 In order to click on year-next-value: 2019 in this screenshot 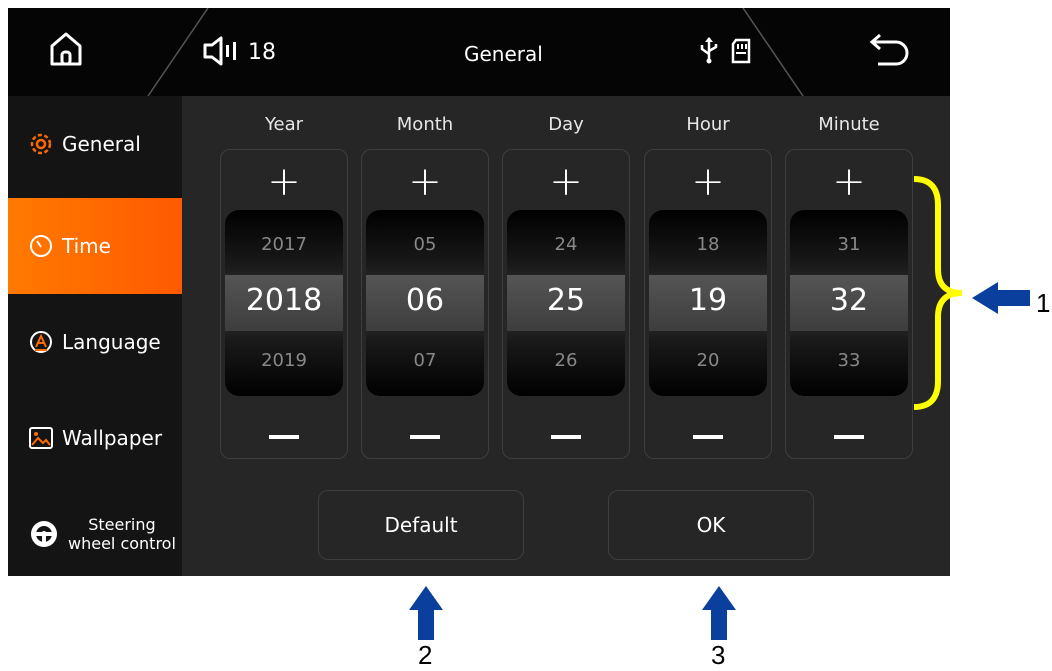, I will do `click(284, 360)`.